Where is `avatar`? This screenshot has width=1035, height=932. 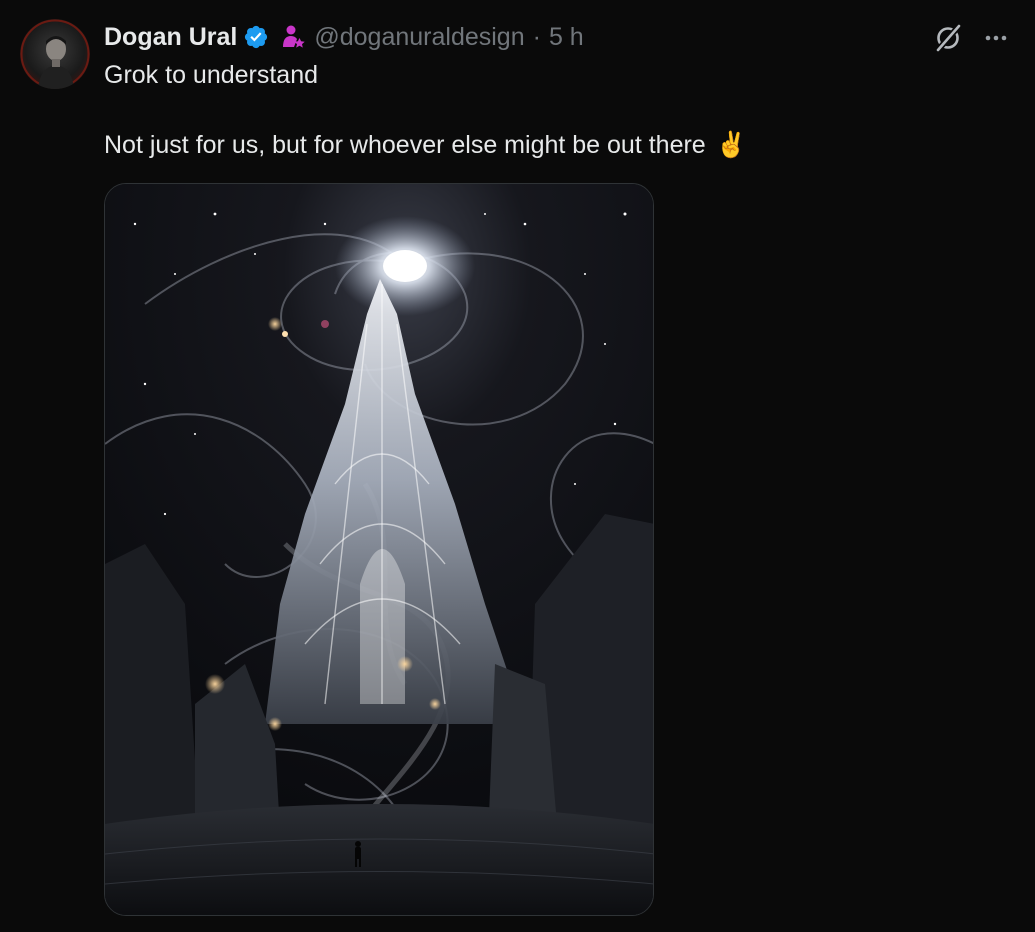
avatar is located at coordinates (55, 54).